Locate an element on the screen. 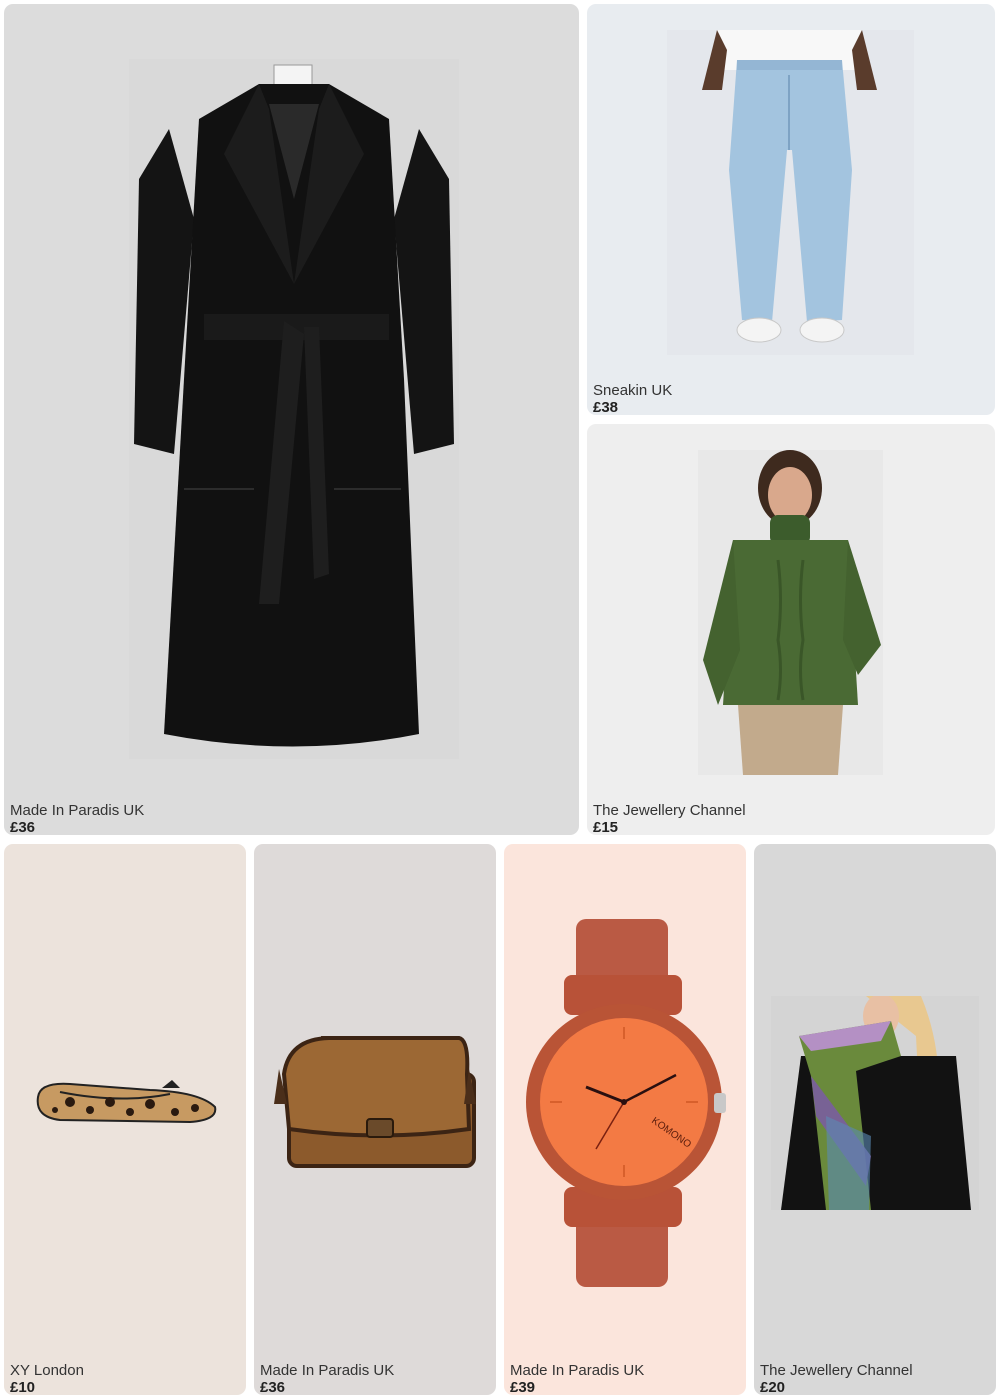 The image size is (1000, 1400). product-card-watch: KOMONO Made In Paradis UK £39 is located at coordinates (625, 1119).